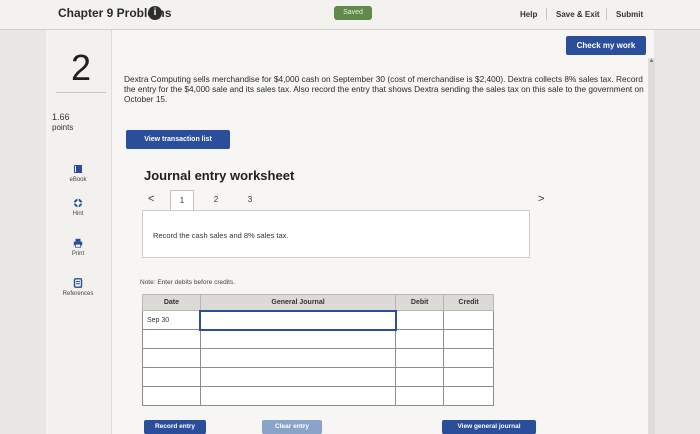 This screenshot has width=700, height=434. What do you see at coordinates (78, 214) in the screenshot?
I see `hint-label: Hint` at bounding box center [78, 214].